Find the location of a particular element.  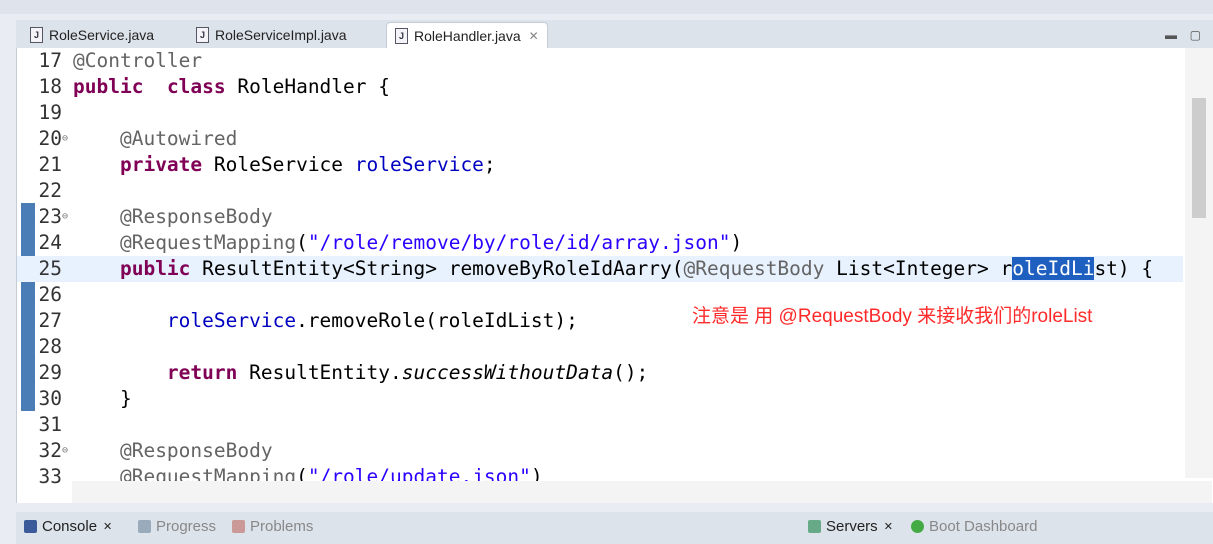

console-icon is located at coordinates (30, 526).